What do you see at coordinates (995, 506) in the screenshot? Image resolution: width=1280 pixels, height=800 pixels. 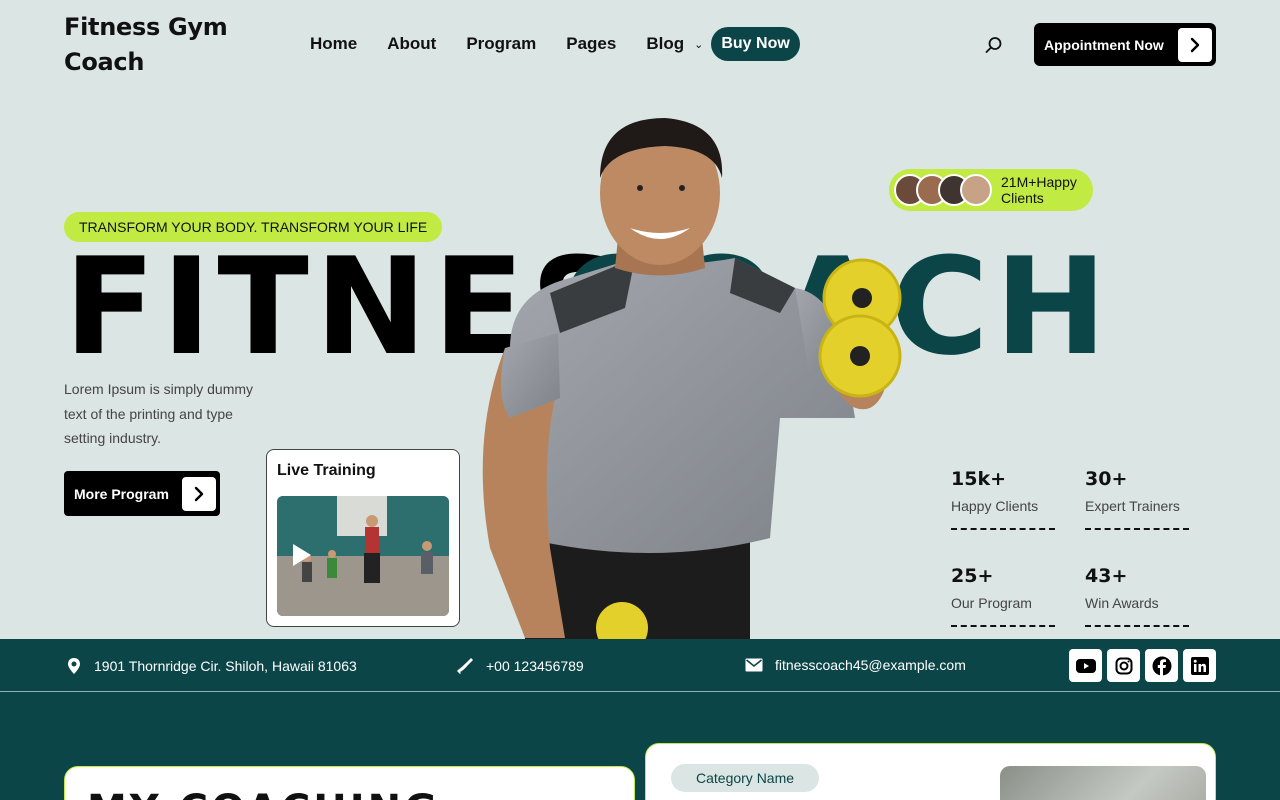 I see `stat-label: Happy Clients` at bounding box center [995, 506].